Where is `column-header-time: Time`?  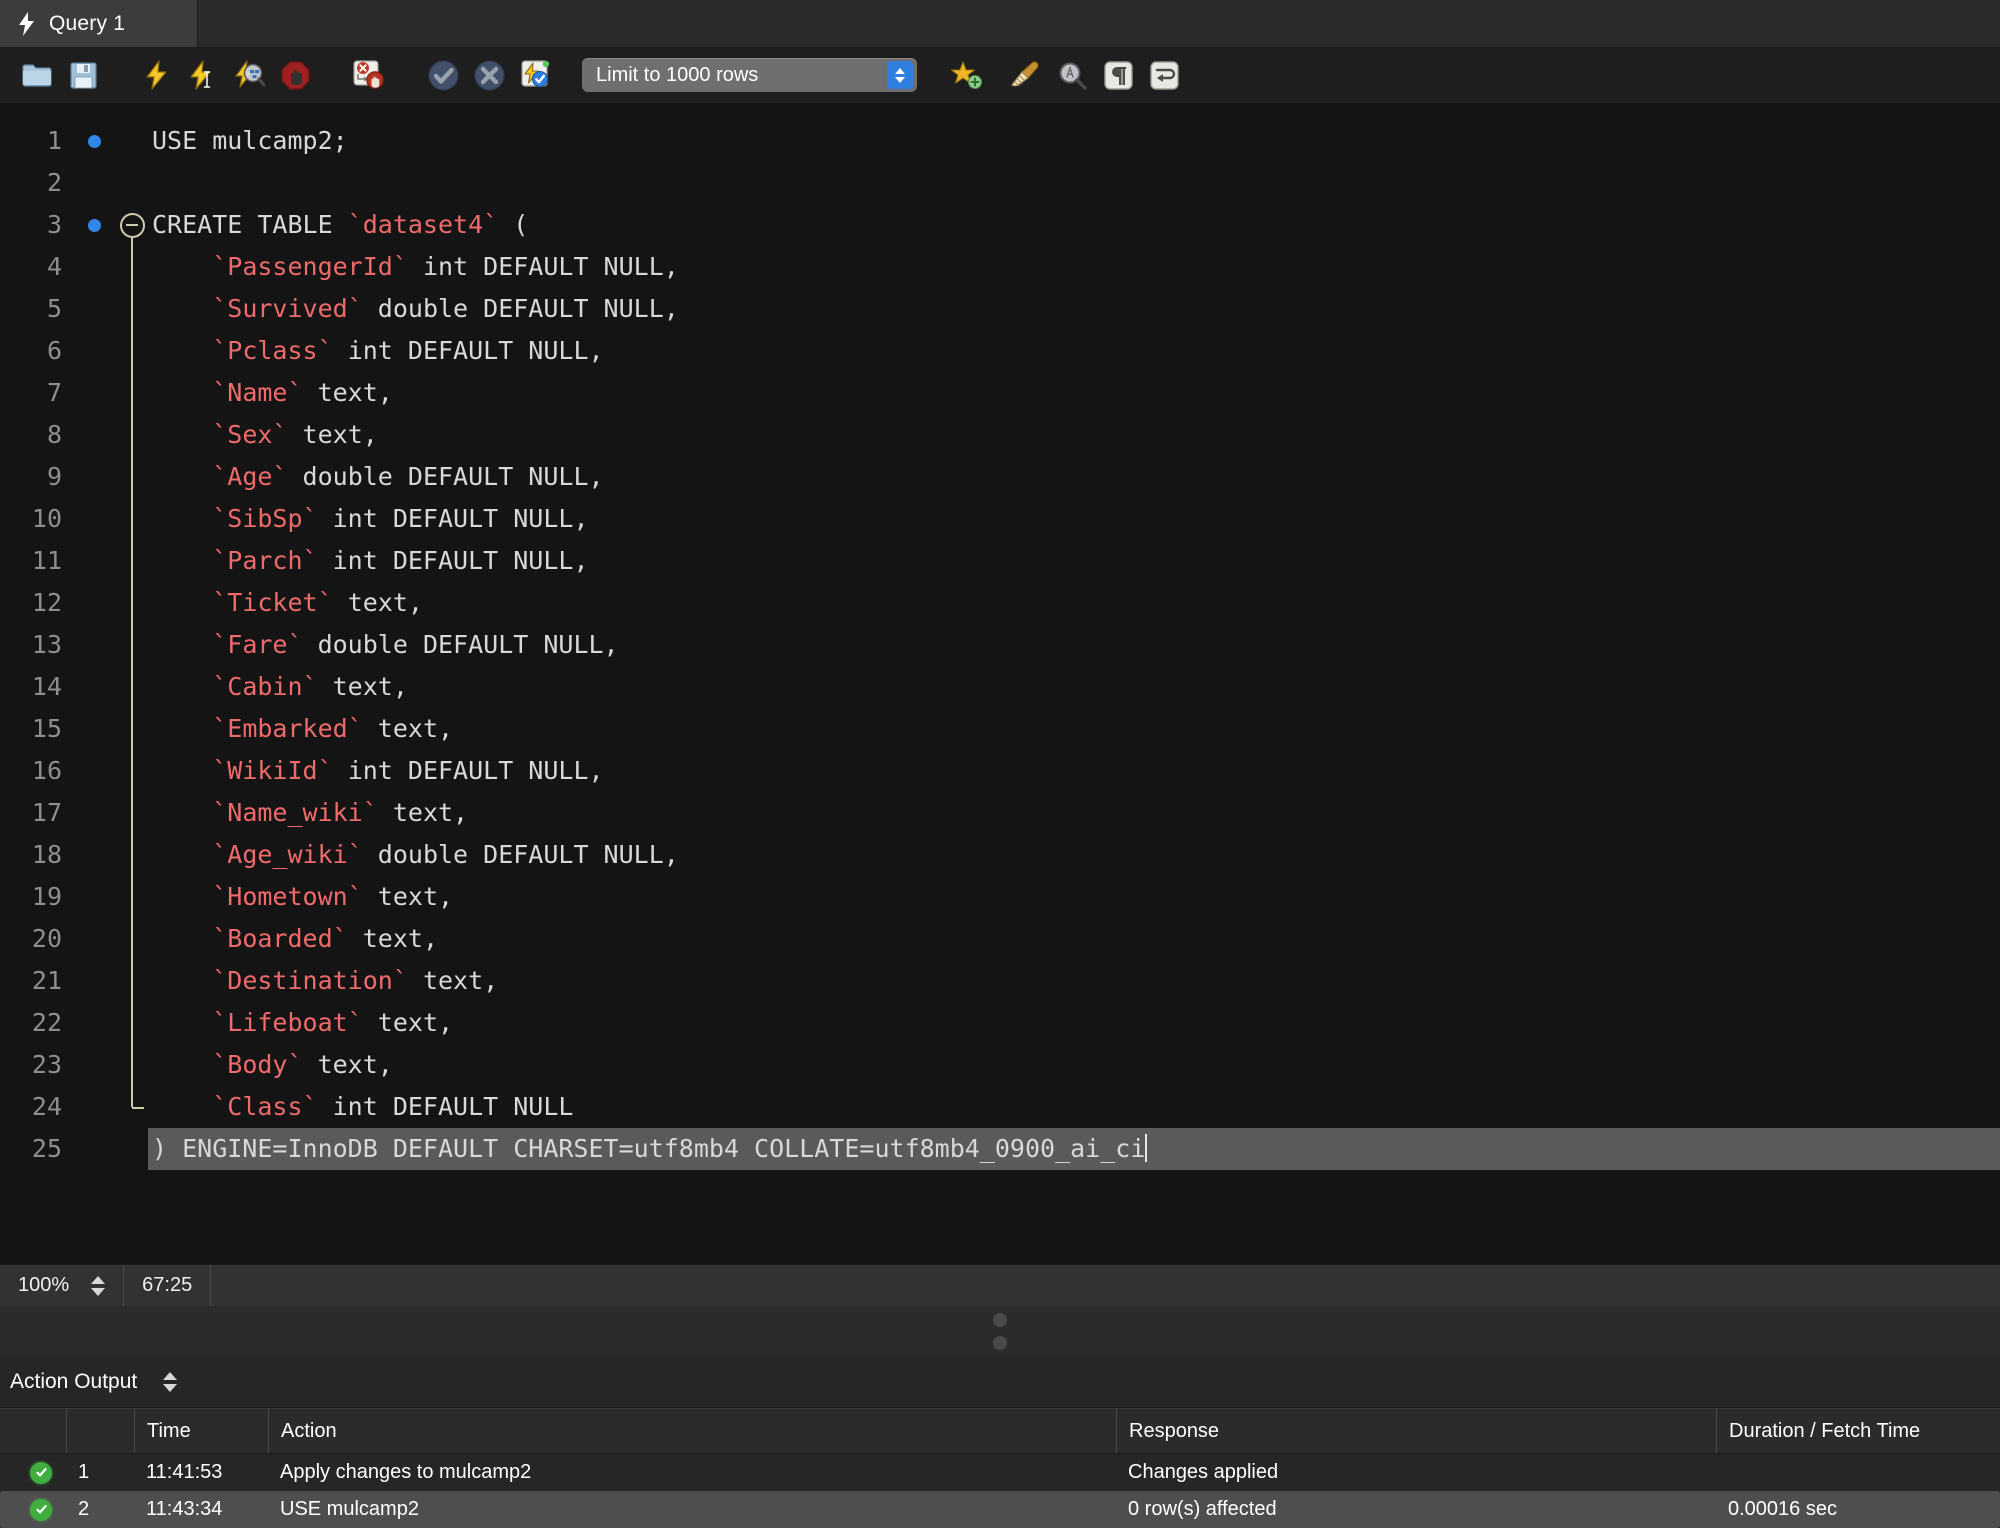 column-header-time: Time is located at coordinates (201, 1431).